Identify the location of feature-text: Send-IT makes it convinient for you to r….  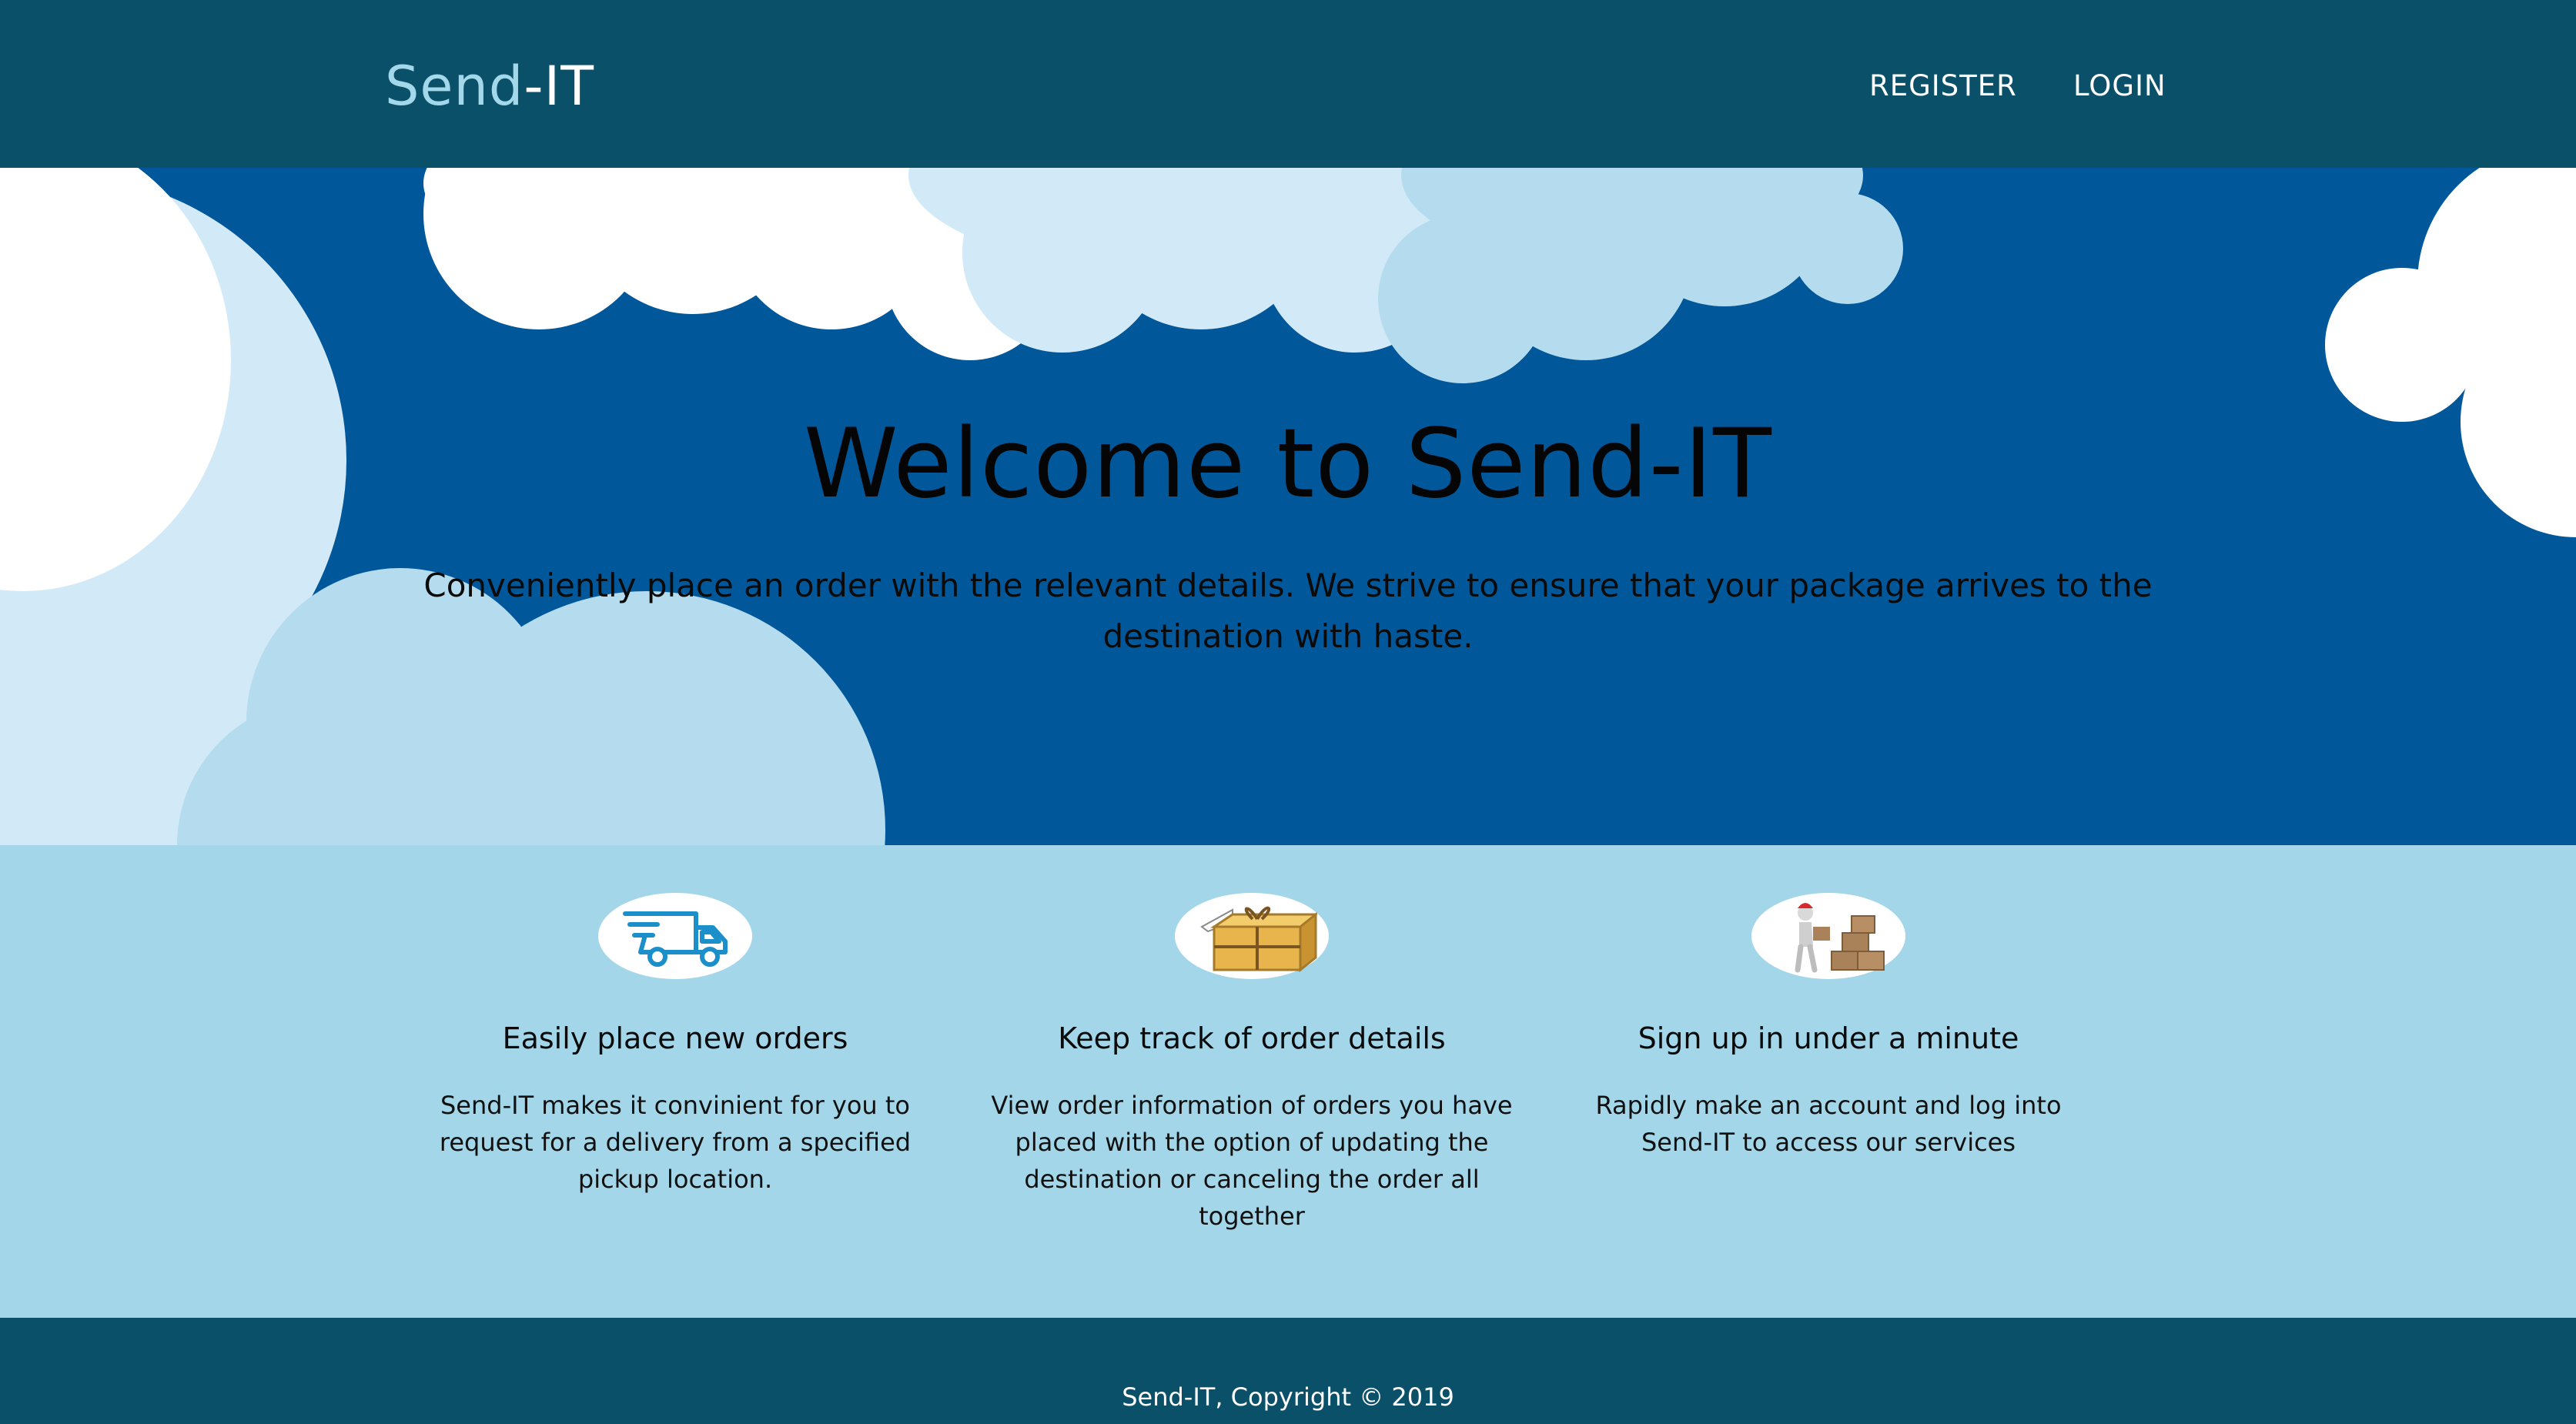
(675, 1143).